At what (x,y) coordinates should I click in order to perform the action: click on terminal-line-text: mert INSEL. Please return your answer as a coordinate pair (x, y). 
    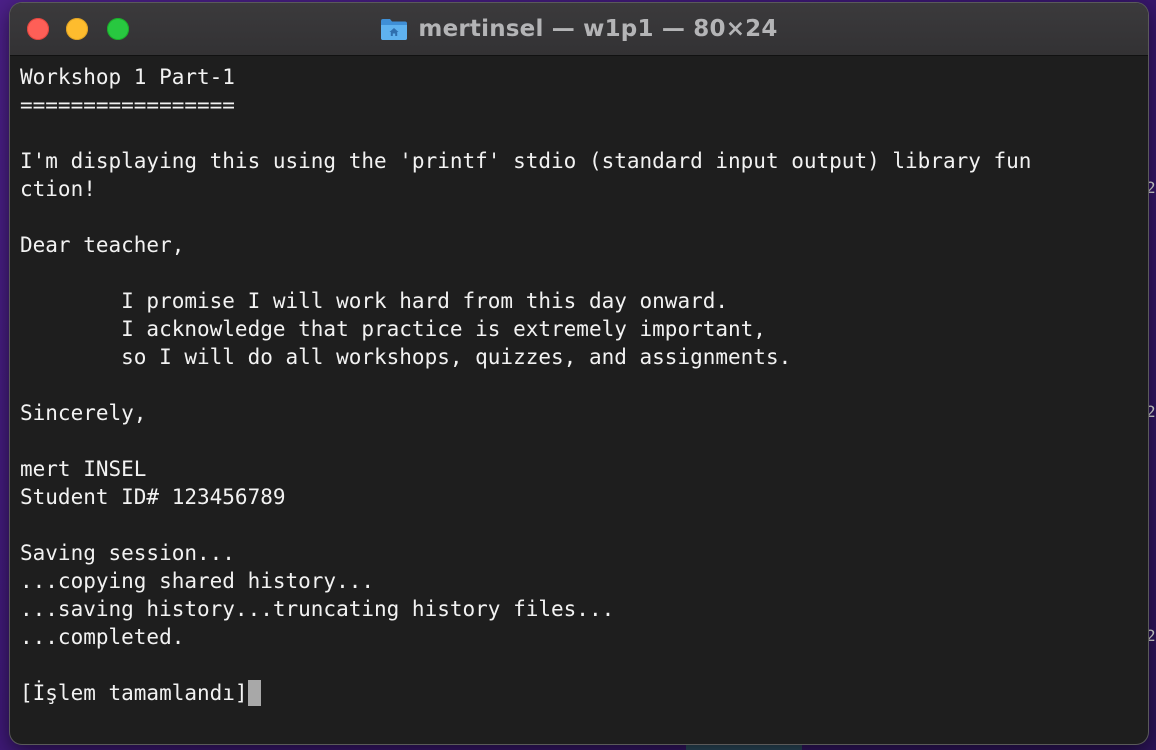
    Looking at the image, I should click on (83, 469).